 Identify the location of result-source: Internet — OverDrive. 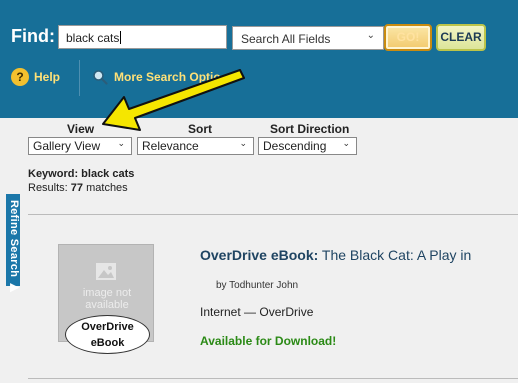
(257, 312).